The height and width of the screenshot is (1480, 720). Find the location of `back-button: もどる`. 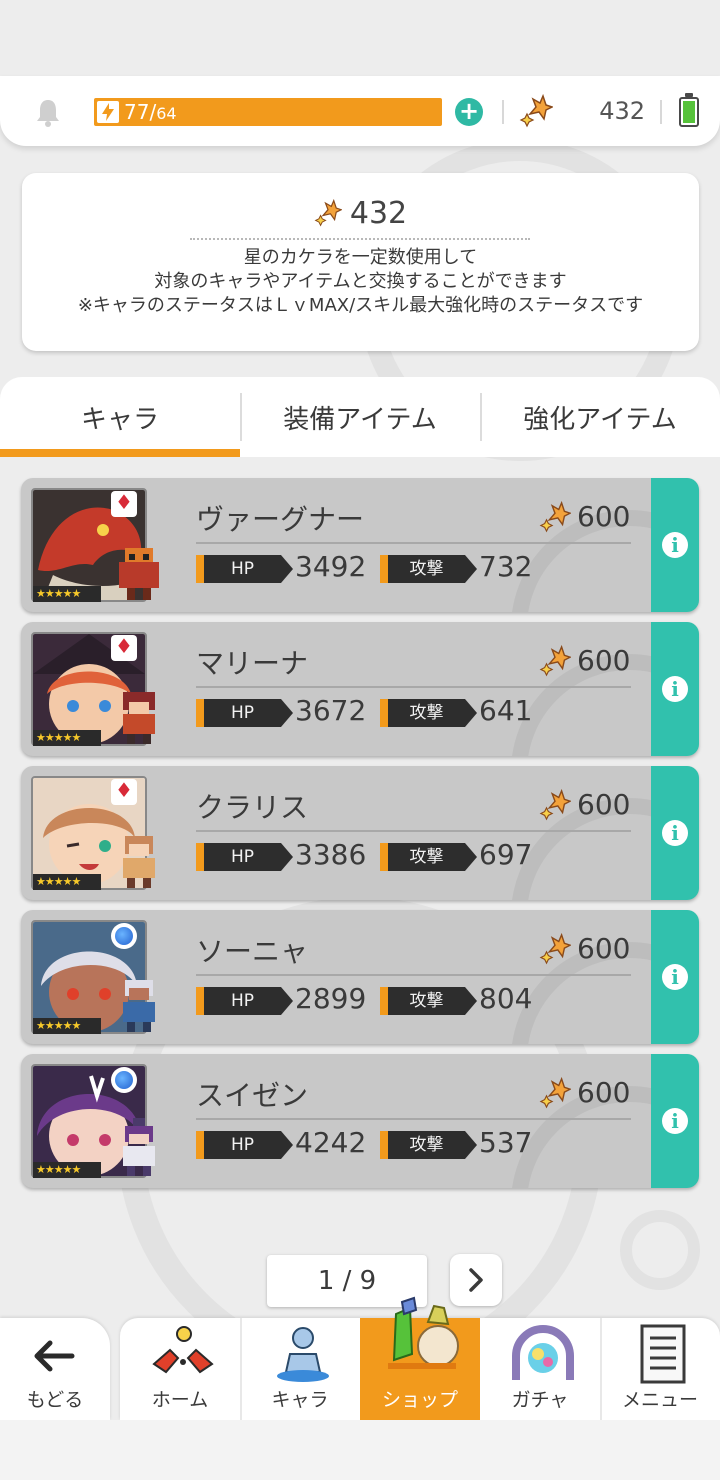

back-button: もどる is located at coordinates (55, 1369).